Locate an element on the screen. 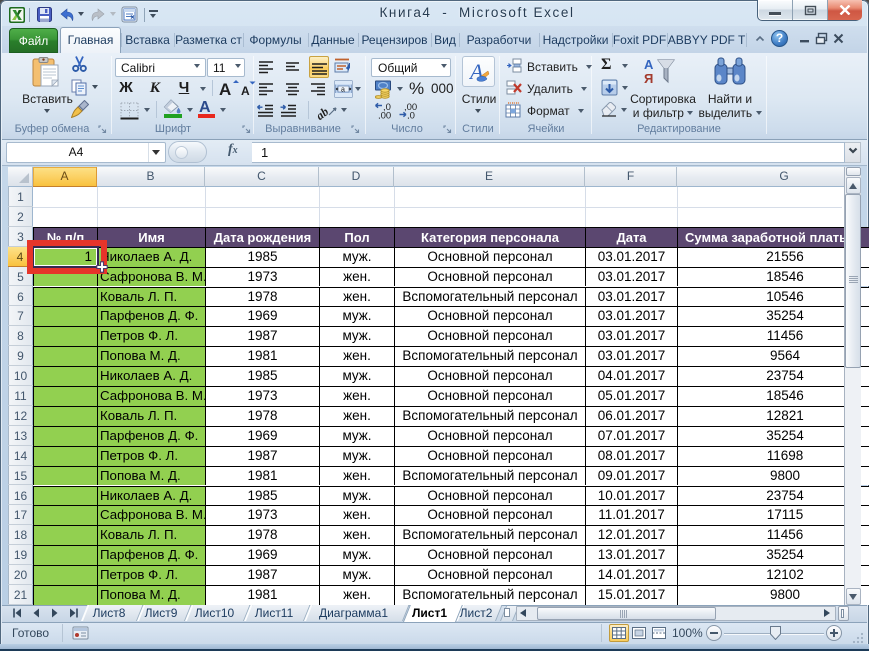  svg-text: ab is located at coordinates (324, 112).